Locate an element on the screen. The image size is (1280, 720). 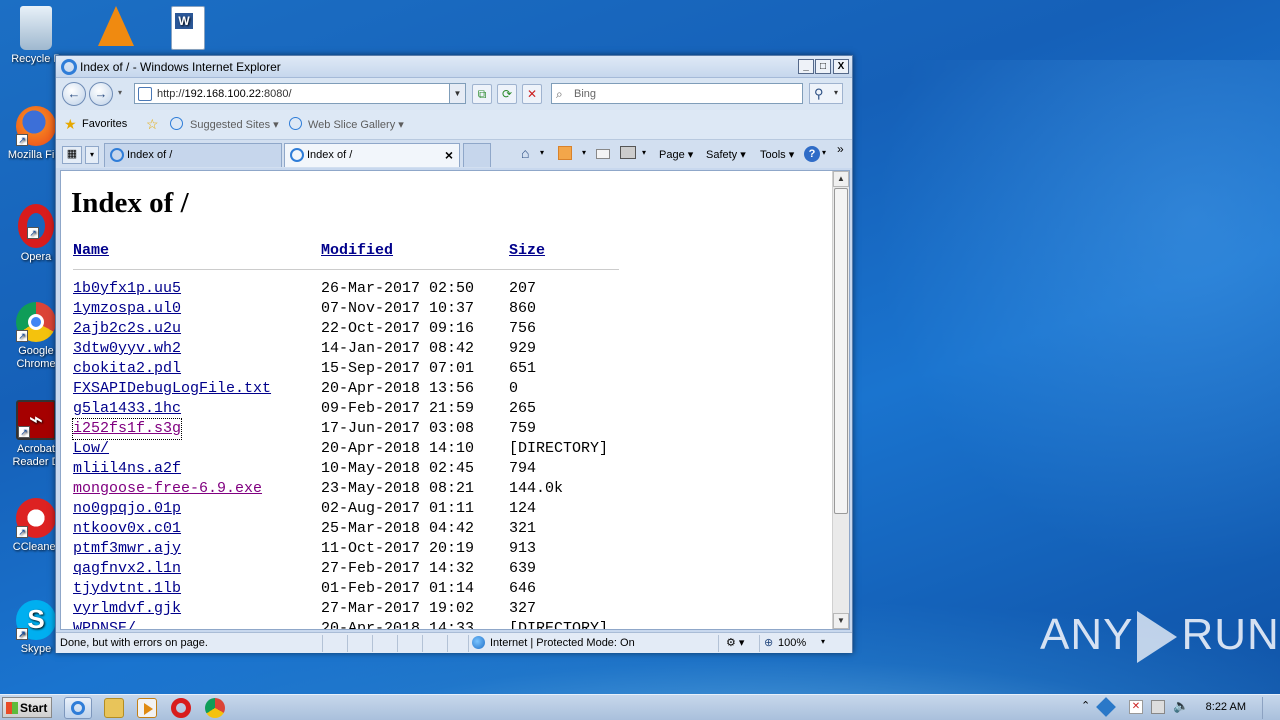
system-tray: ⌃ ✕ 🔈 8:22 AM is located at coordinates (1177, 707).